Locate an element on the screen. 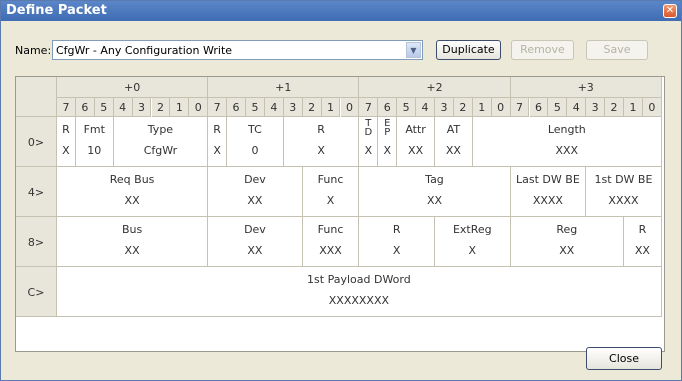 This screenshot has height=381, width=682. field-name: Type is located at coordinates (160, 129).